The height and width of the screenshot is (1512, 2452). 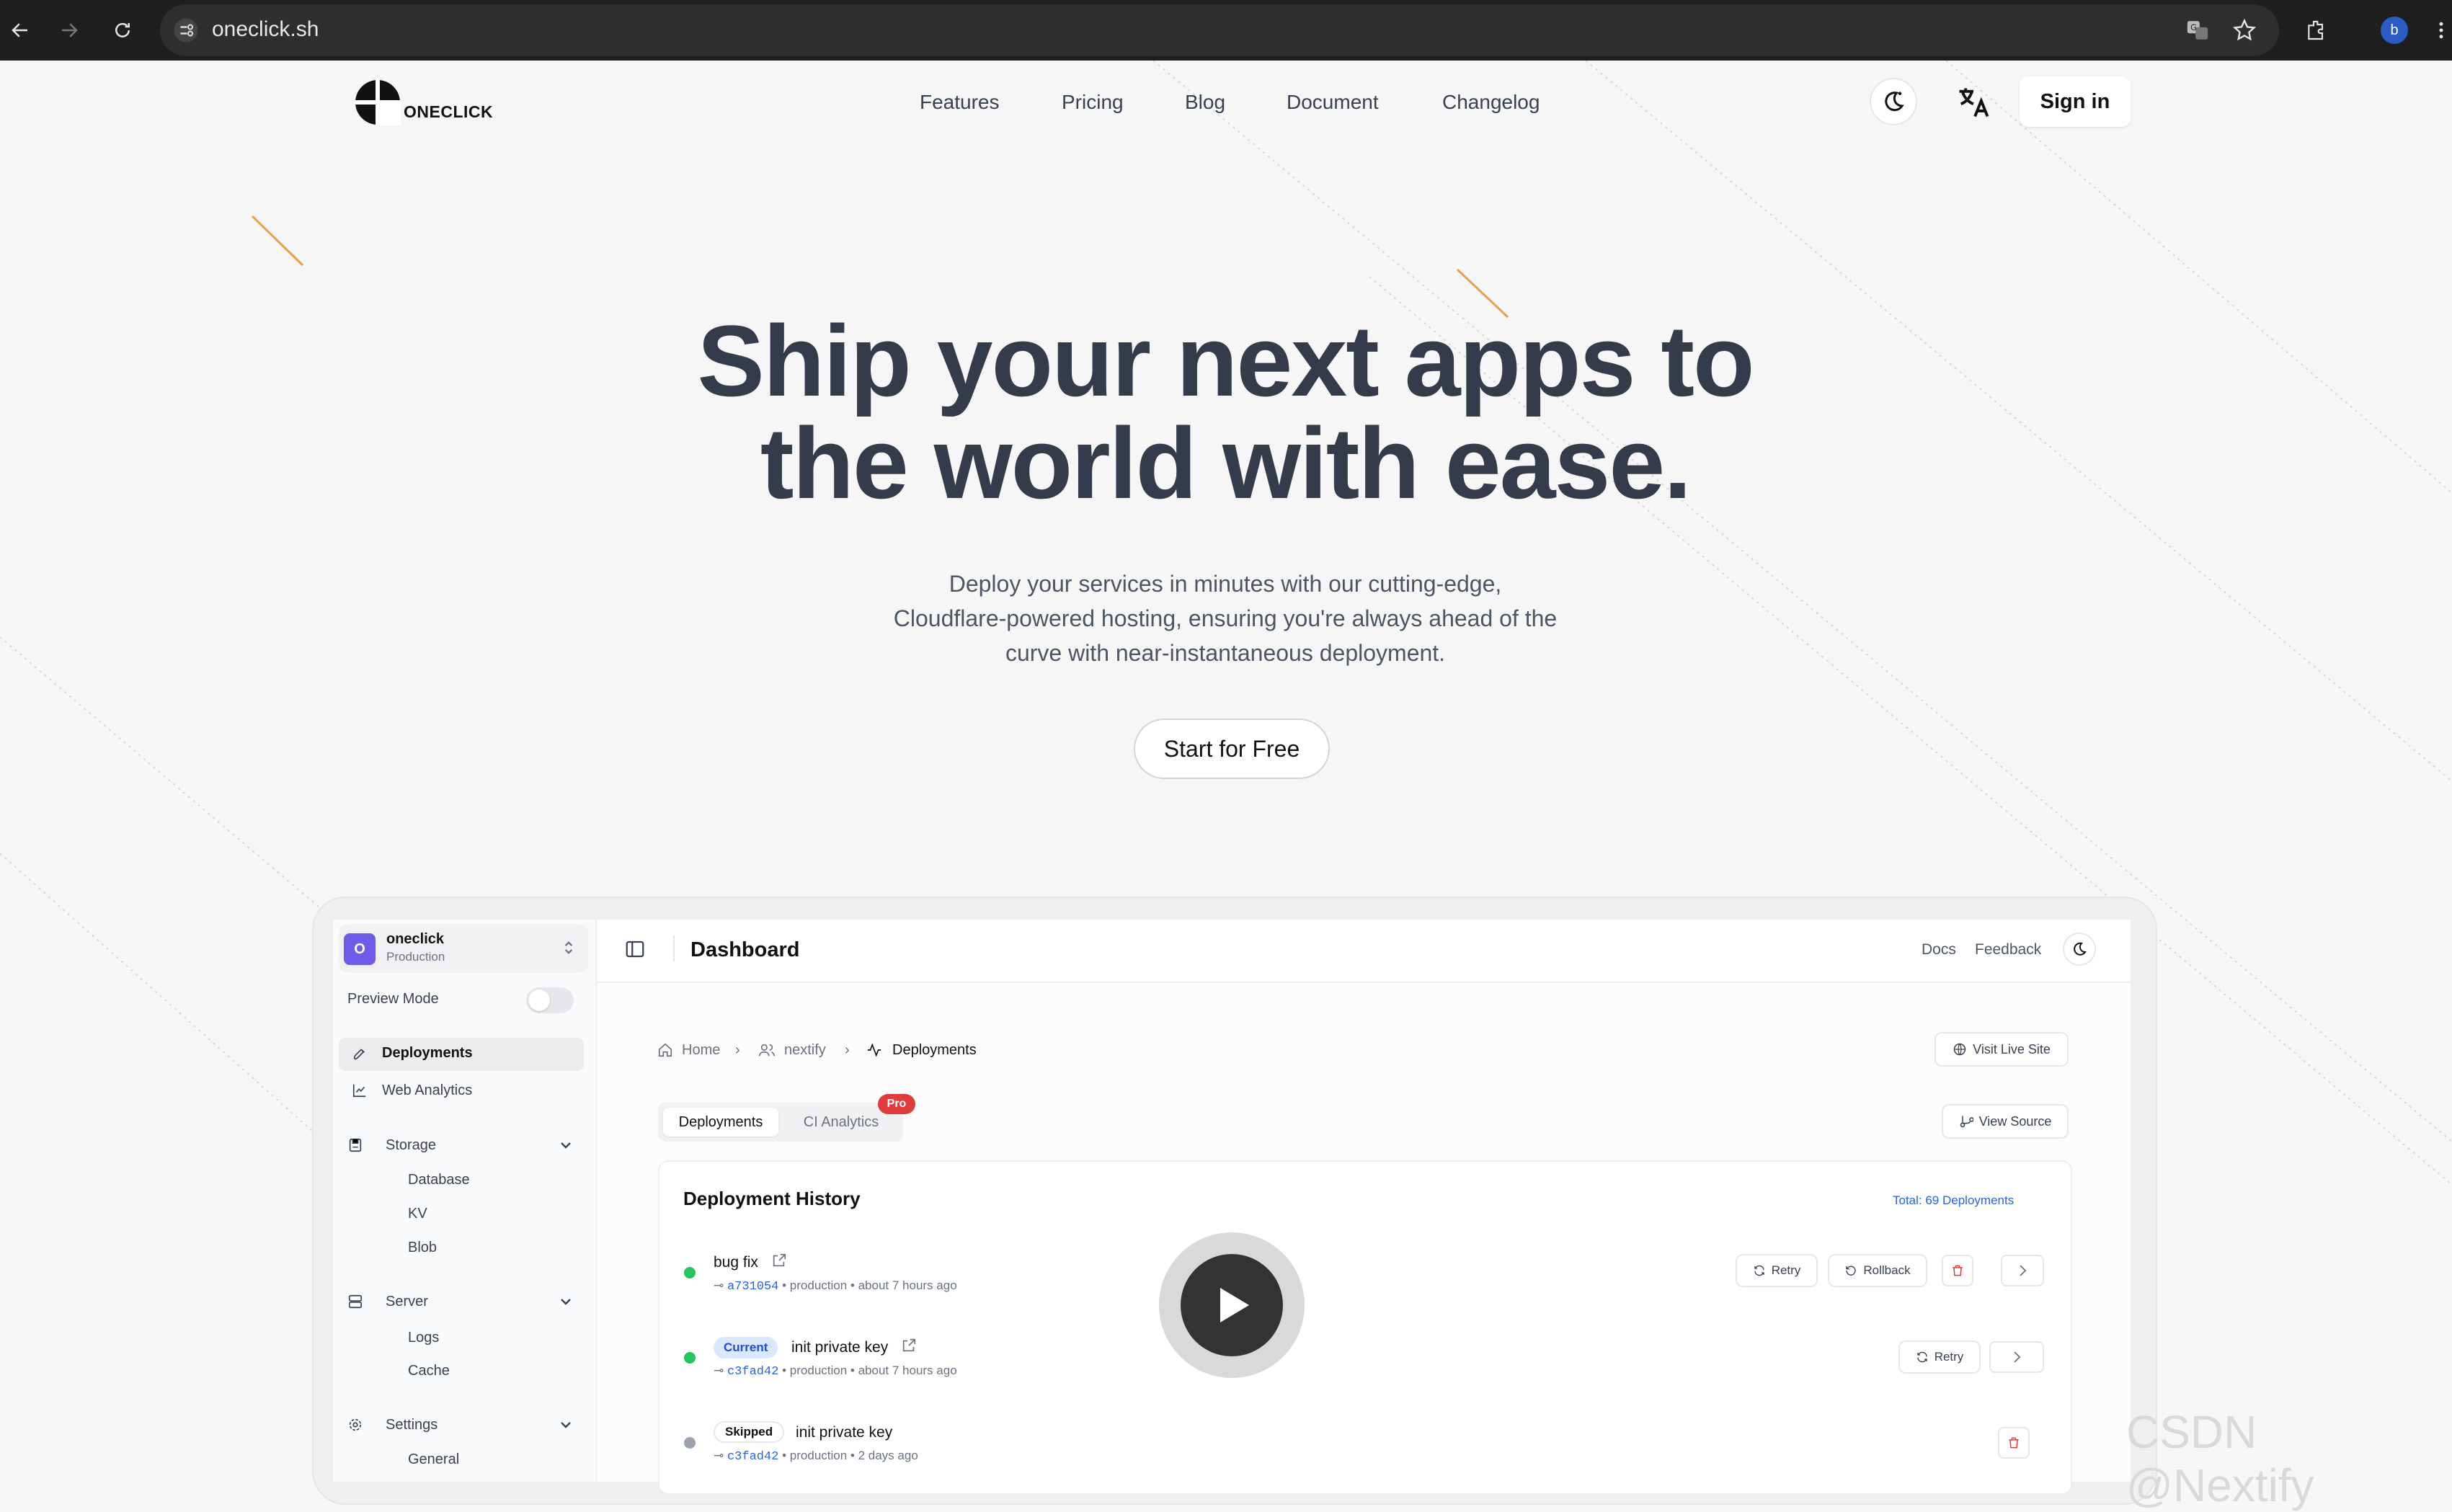 I want to click on breadcrumb-home: Home, so click(x=701, y=1050).